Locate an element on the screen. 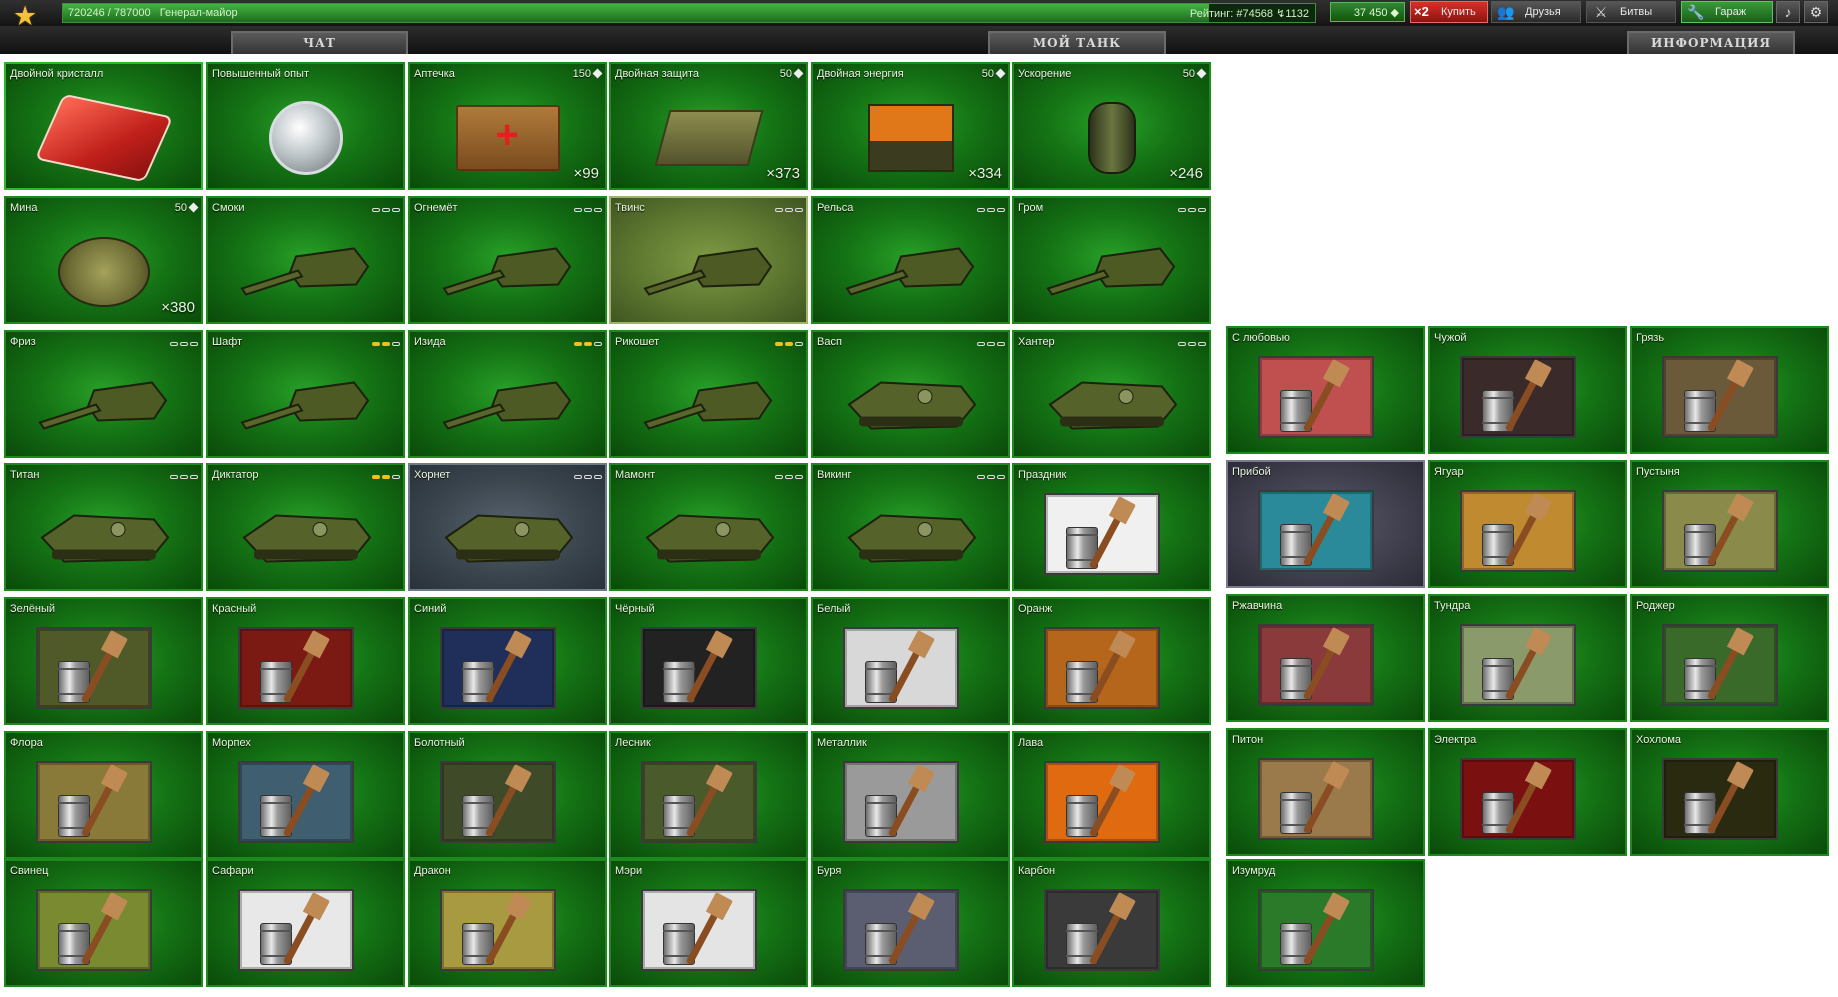  buy-crystals-button: ×2 Купить is located at coordinates (1449, 12).